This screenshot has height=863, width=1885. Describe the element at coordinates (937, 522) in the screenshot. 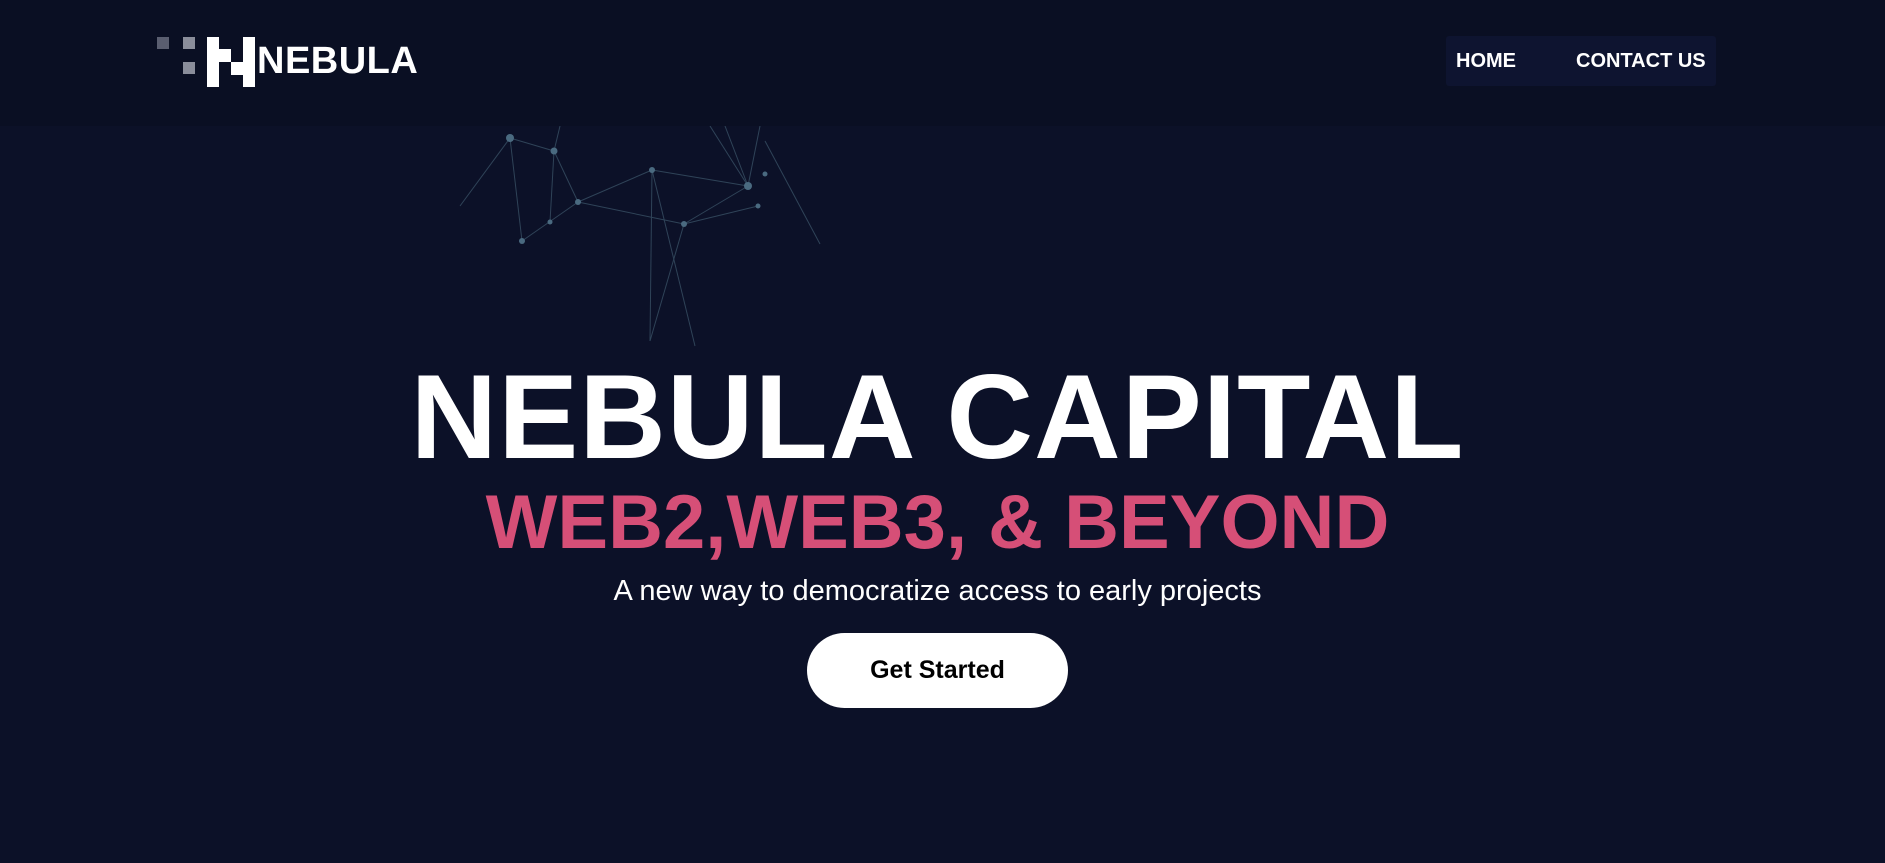

I see `hero-subtitle: WEB2,WEB3, & BEYOND` at that location.